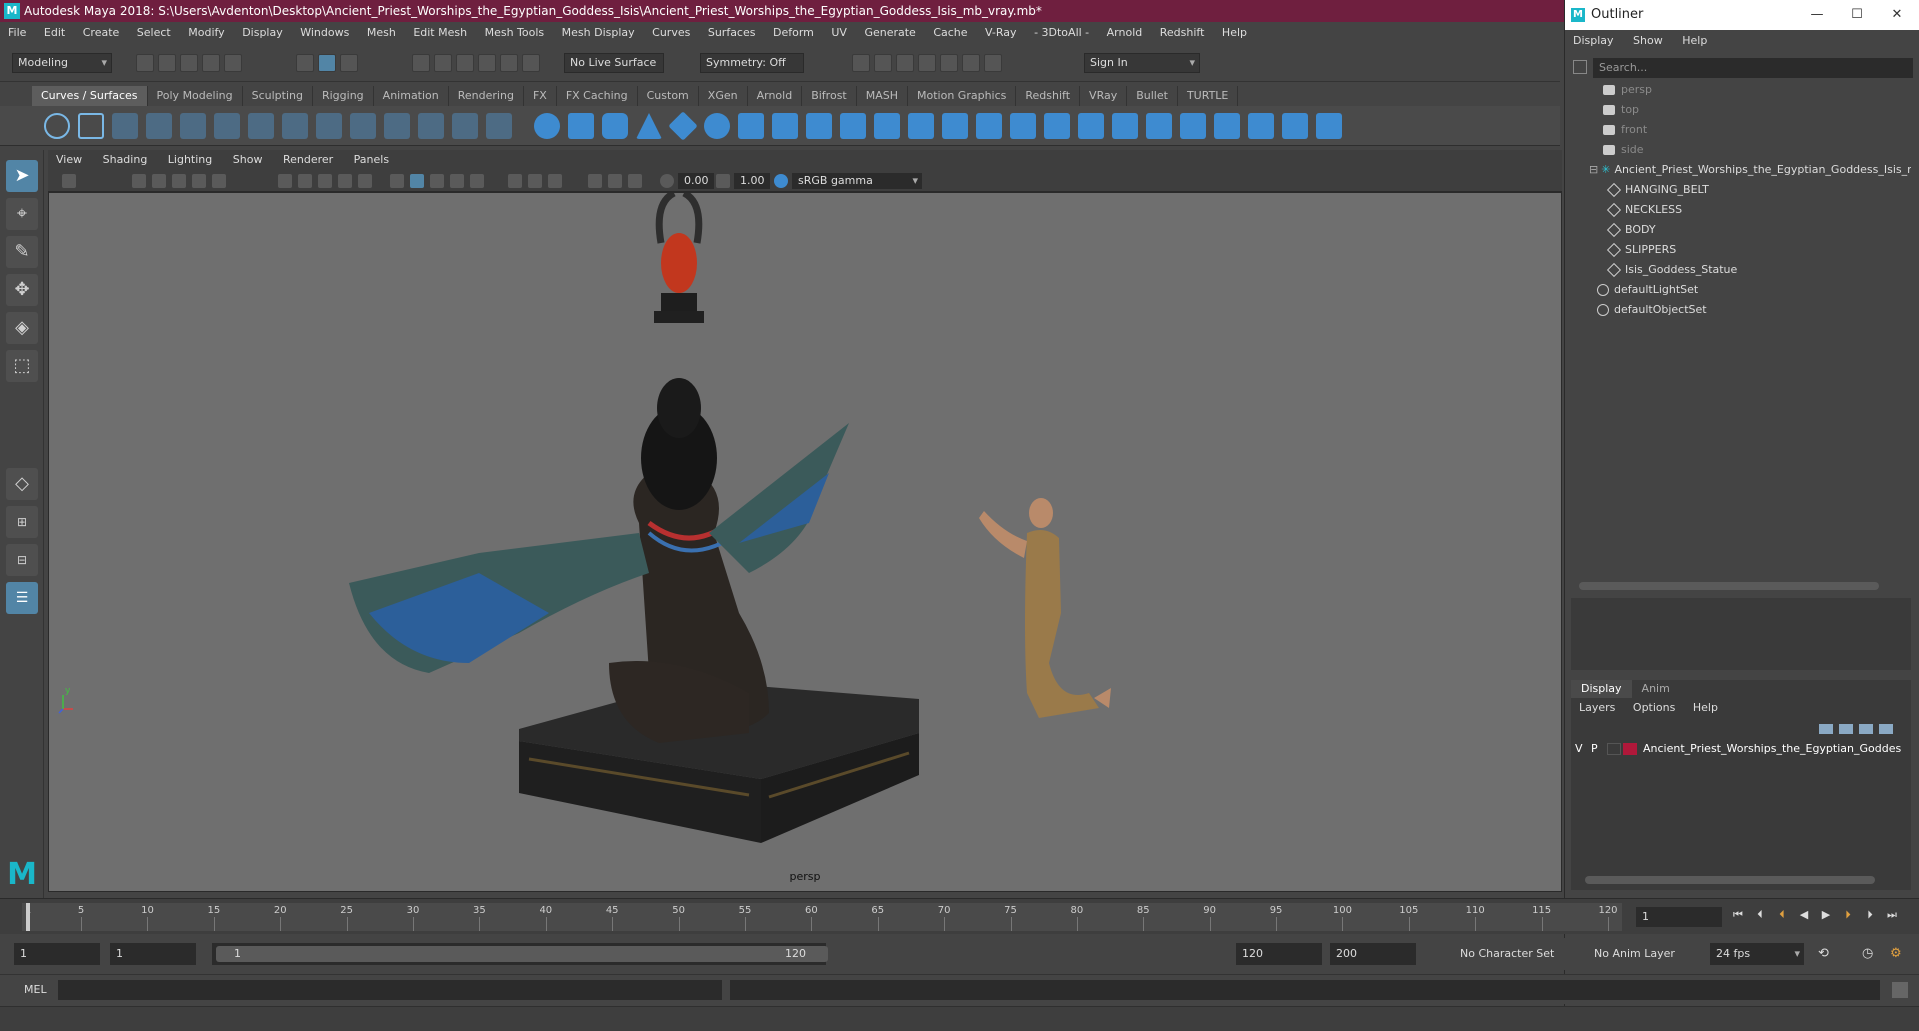 Image resolution: width=1919 pixels, height=1031 pixels. What do you see at coordinates (125, 159) in the screenshot?
I see `vp-menu-shading: Shading` at bounding box center [125, 159].